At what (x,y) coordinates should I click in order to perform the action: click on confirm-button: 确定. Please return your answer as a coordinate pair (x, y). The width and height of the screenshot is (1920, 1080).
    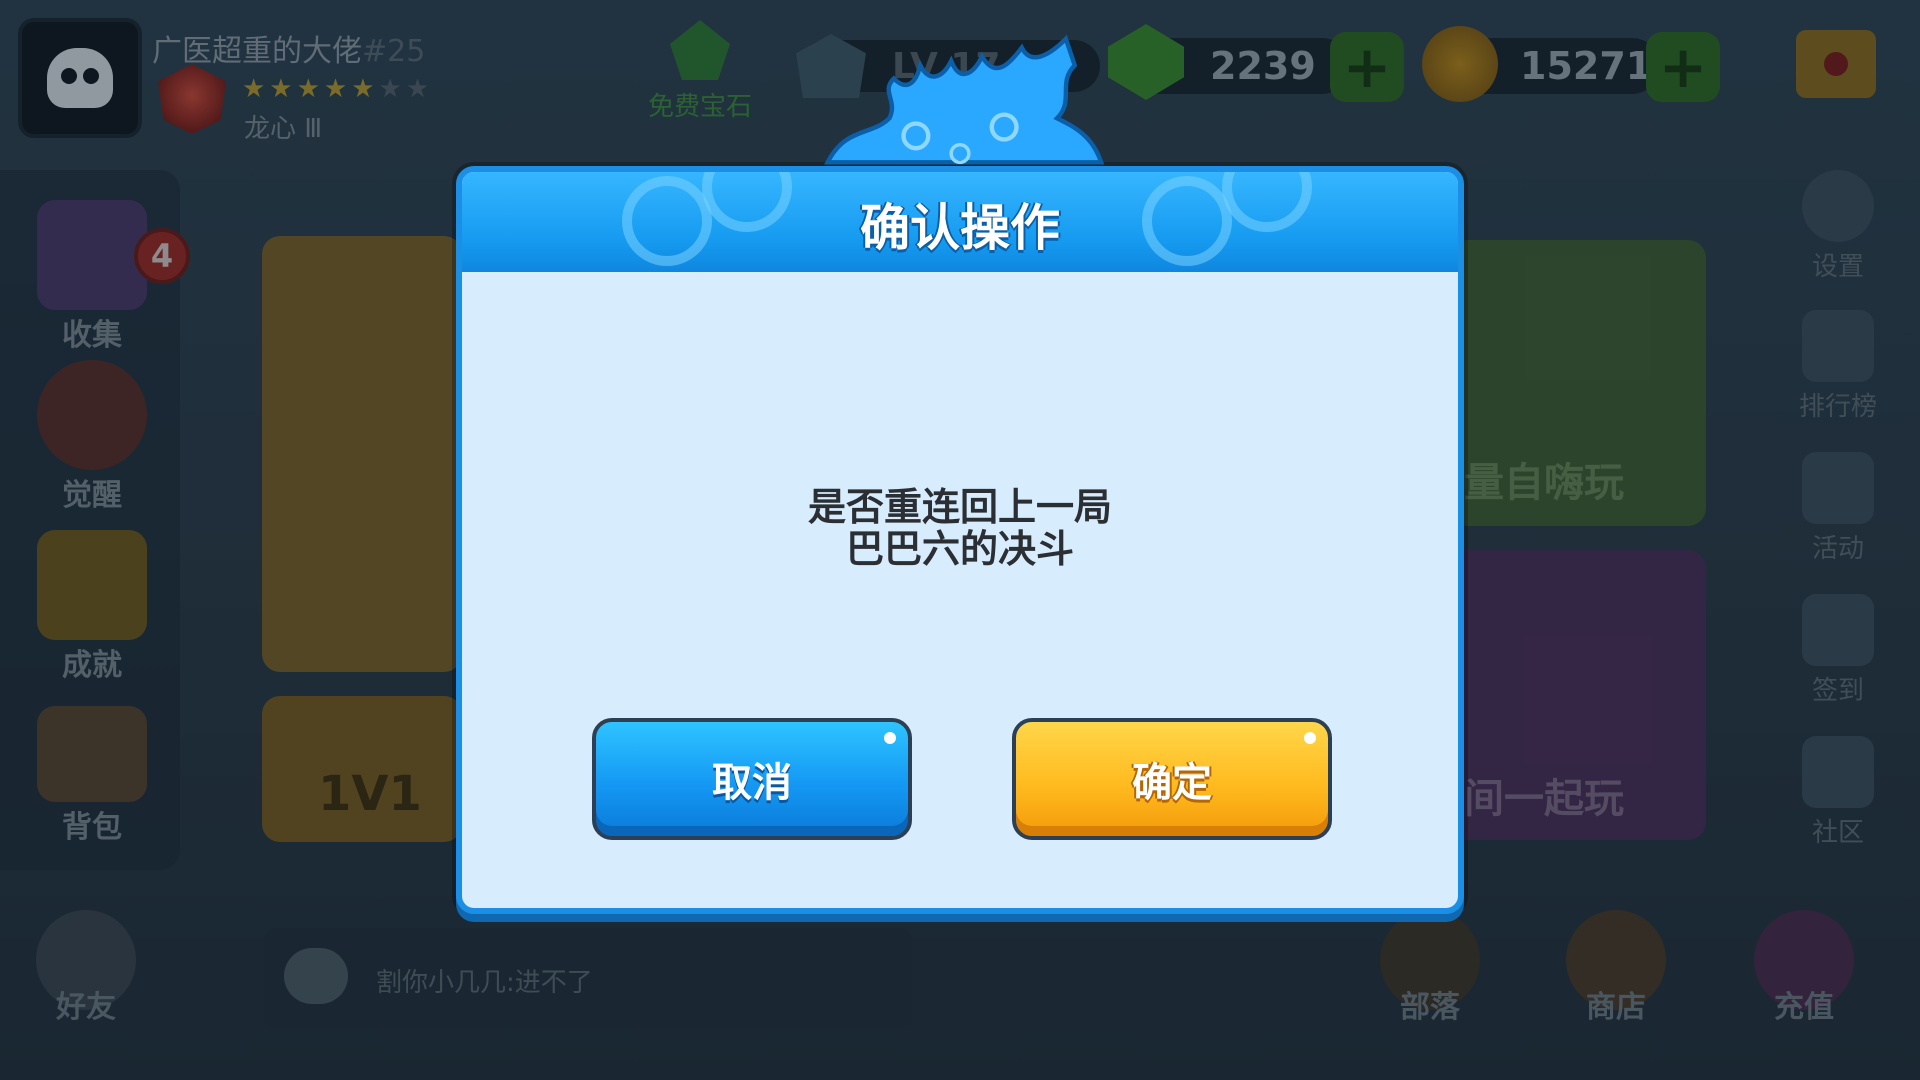
    Looking at the image, I should click on (1172, 779).